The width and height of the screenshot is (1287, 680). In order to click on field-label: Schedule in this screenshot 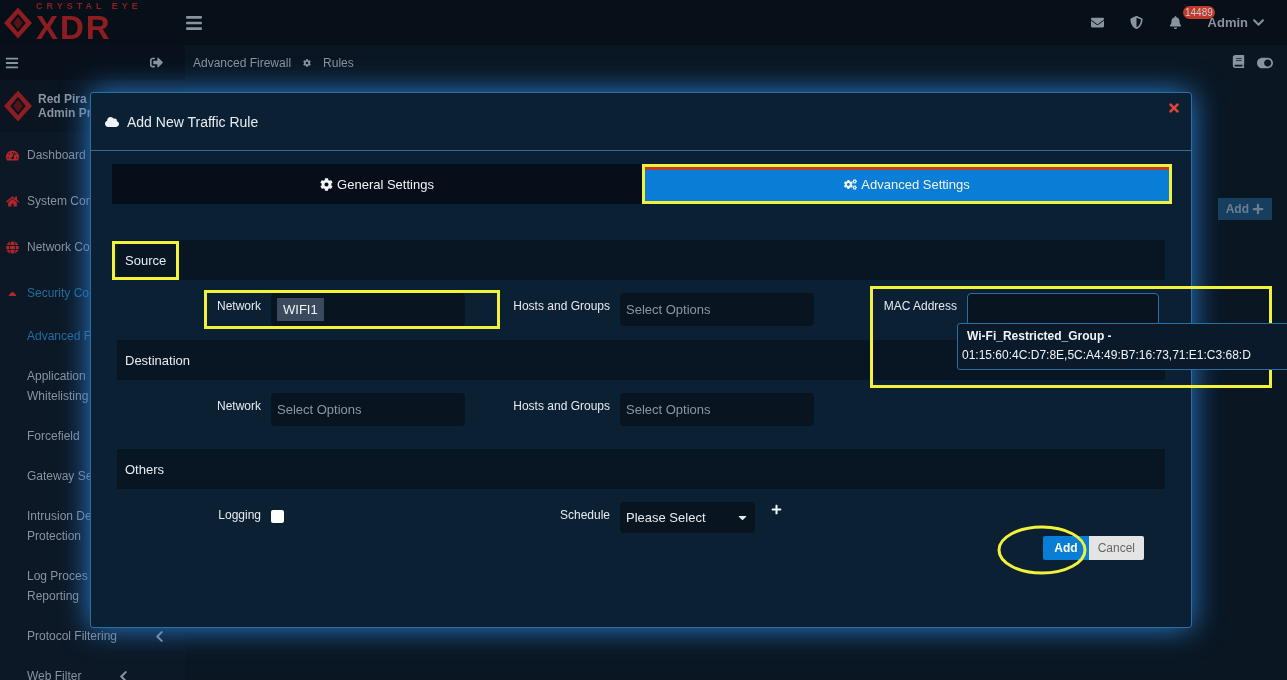, I will do `click(584, 514)`.